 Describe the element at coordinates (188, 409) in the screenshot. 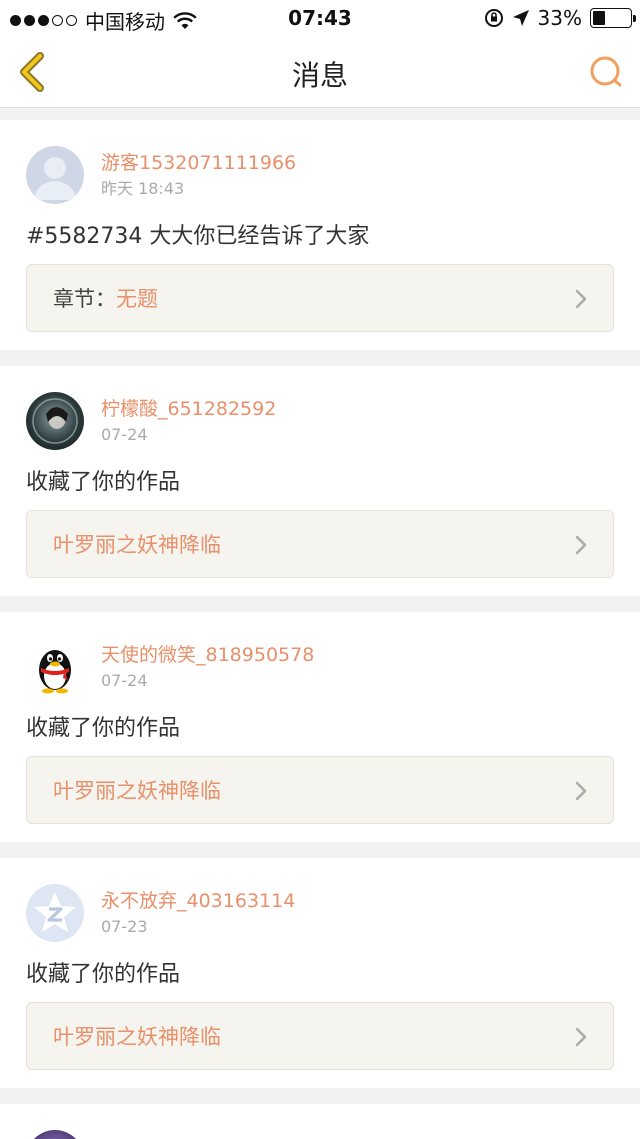

I see `username: 柠檬酸_651282592` at that location.